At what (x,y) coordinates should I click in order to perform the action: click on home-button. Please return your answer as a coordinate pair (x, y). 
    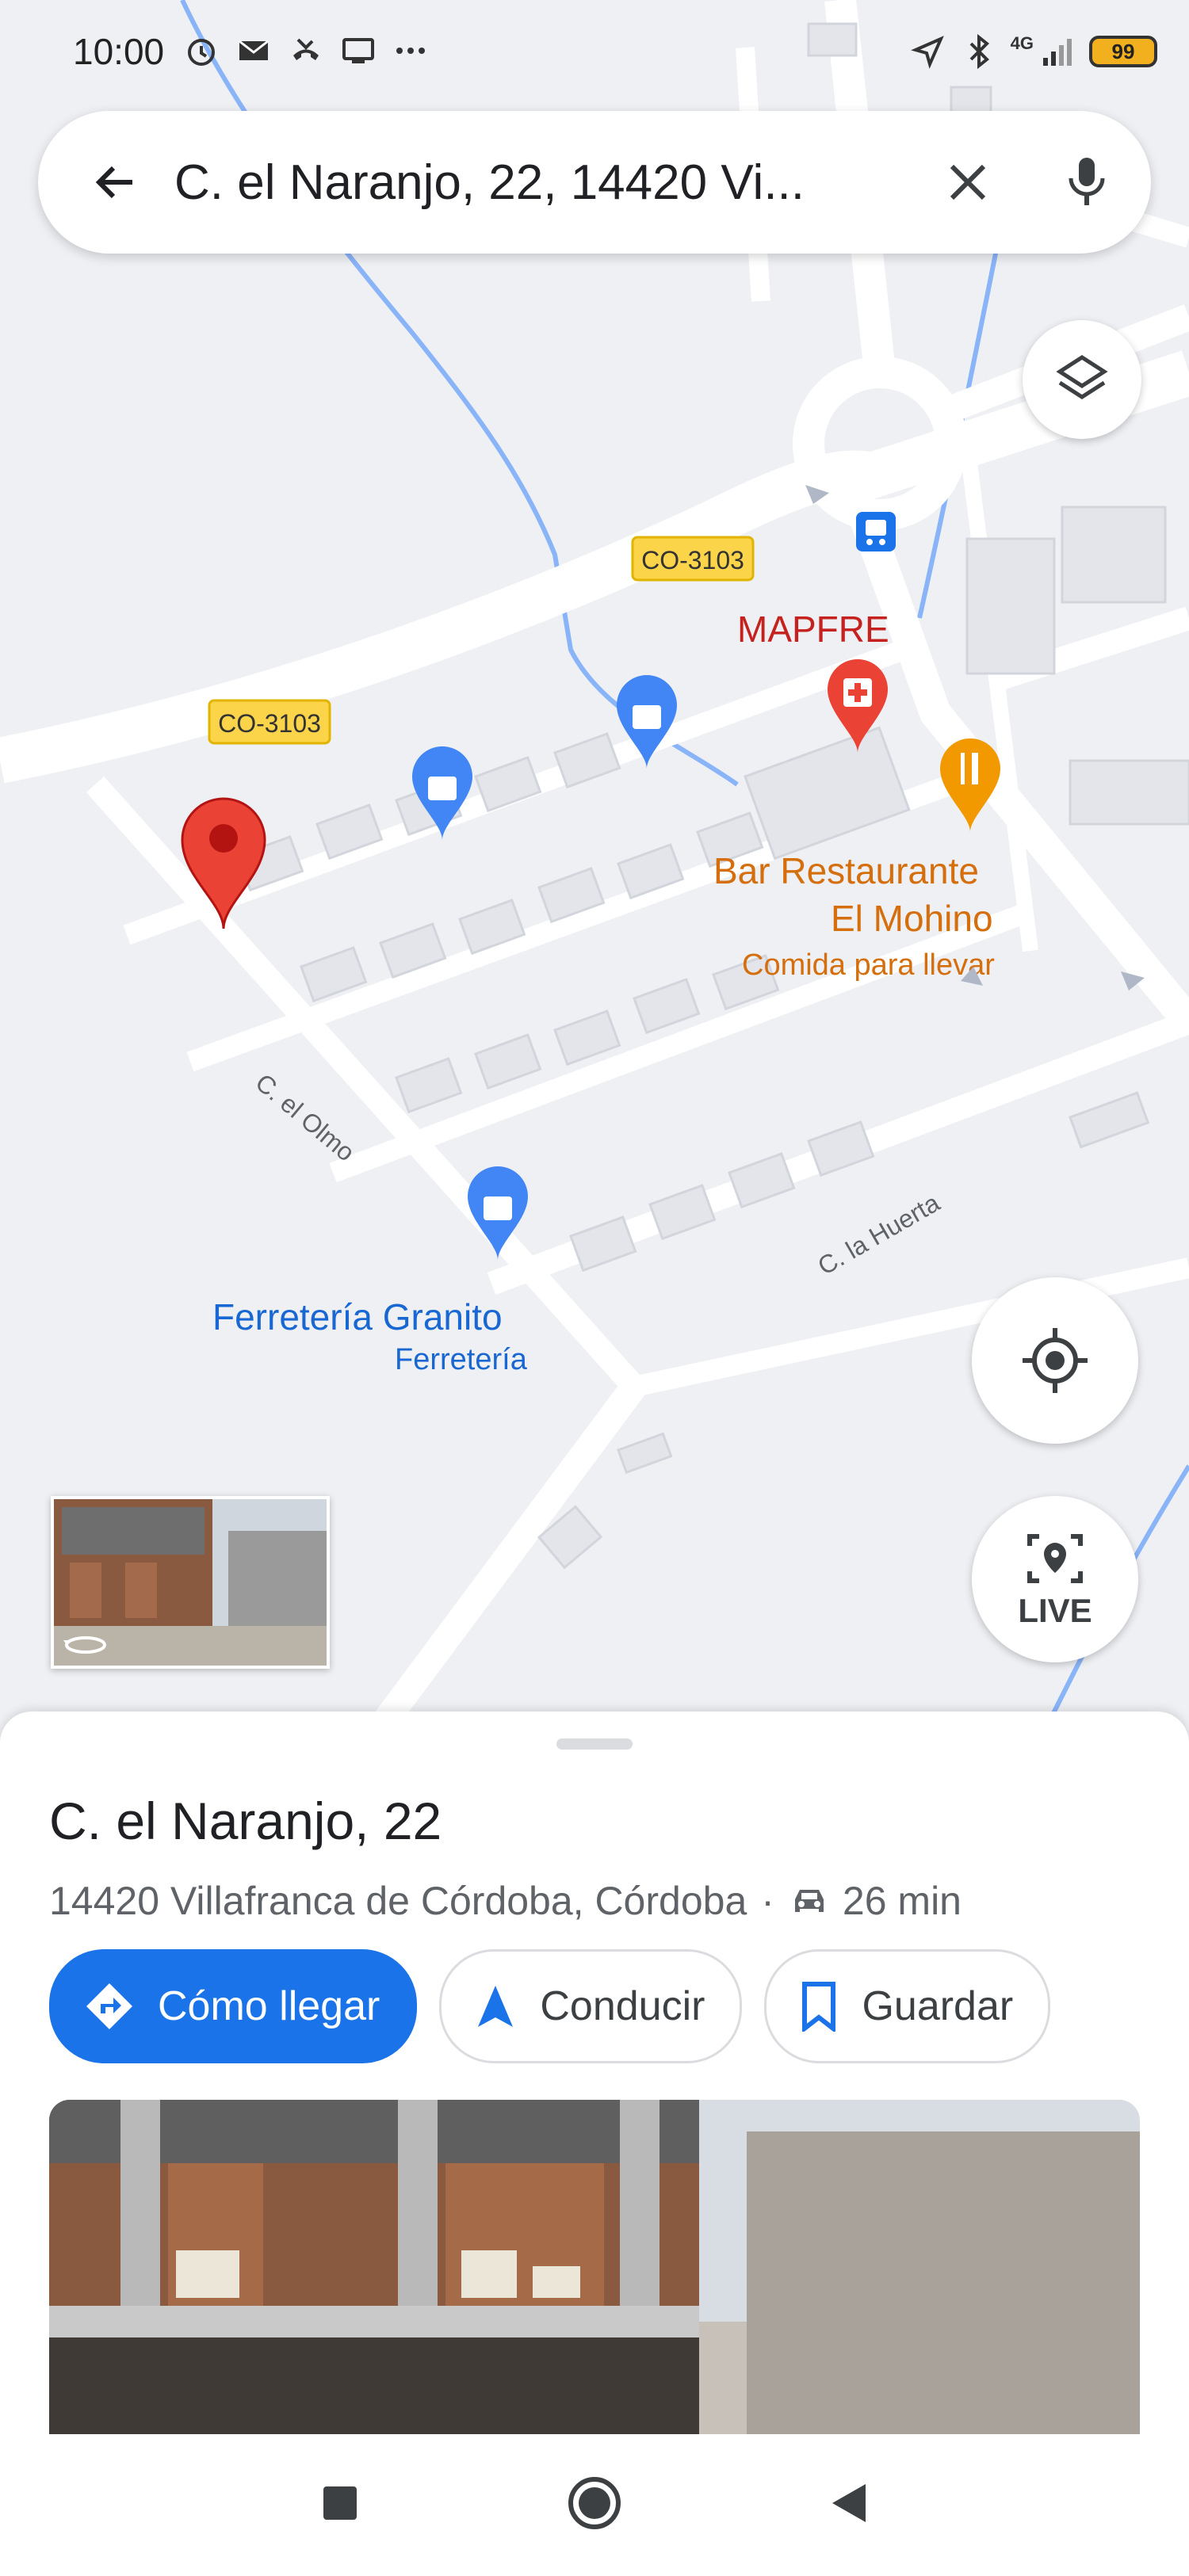
    Looking at the image, I should click on (594, 2505).